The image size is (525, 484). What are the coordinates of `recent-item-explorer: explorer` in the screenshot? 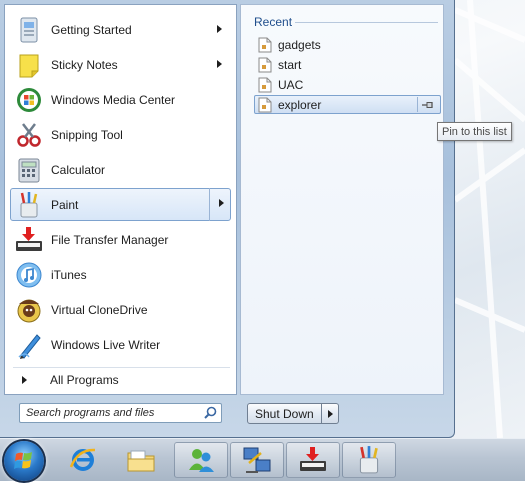 It's located at (347, 104).